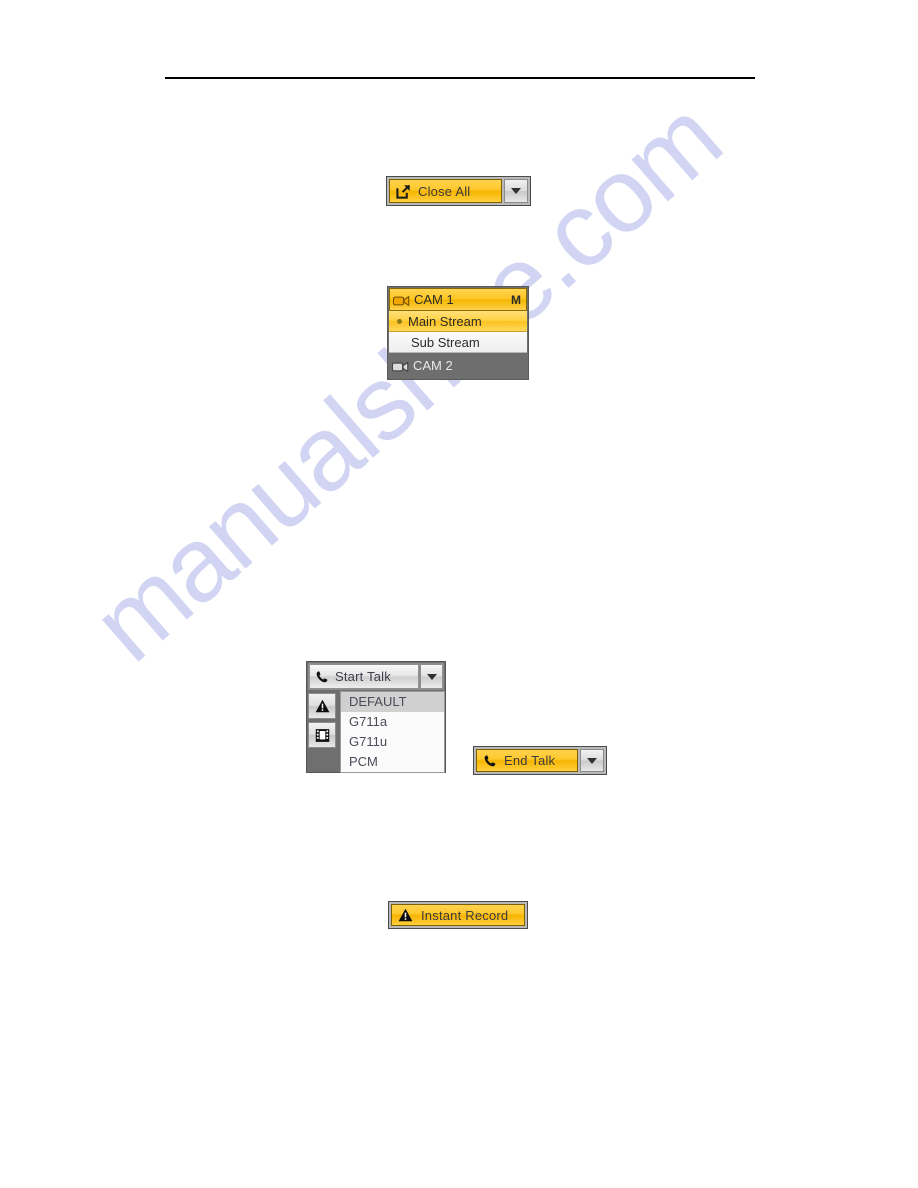 Image resolution: width=918 pixels, height=1188 pixels. Describe the element at coordinates (458, 365) in the screenshot. I see `cam-menu-item-cam2: CAM 2` at that location.